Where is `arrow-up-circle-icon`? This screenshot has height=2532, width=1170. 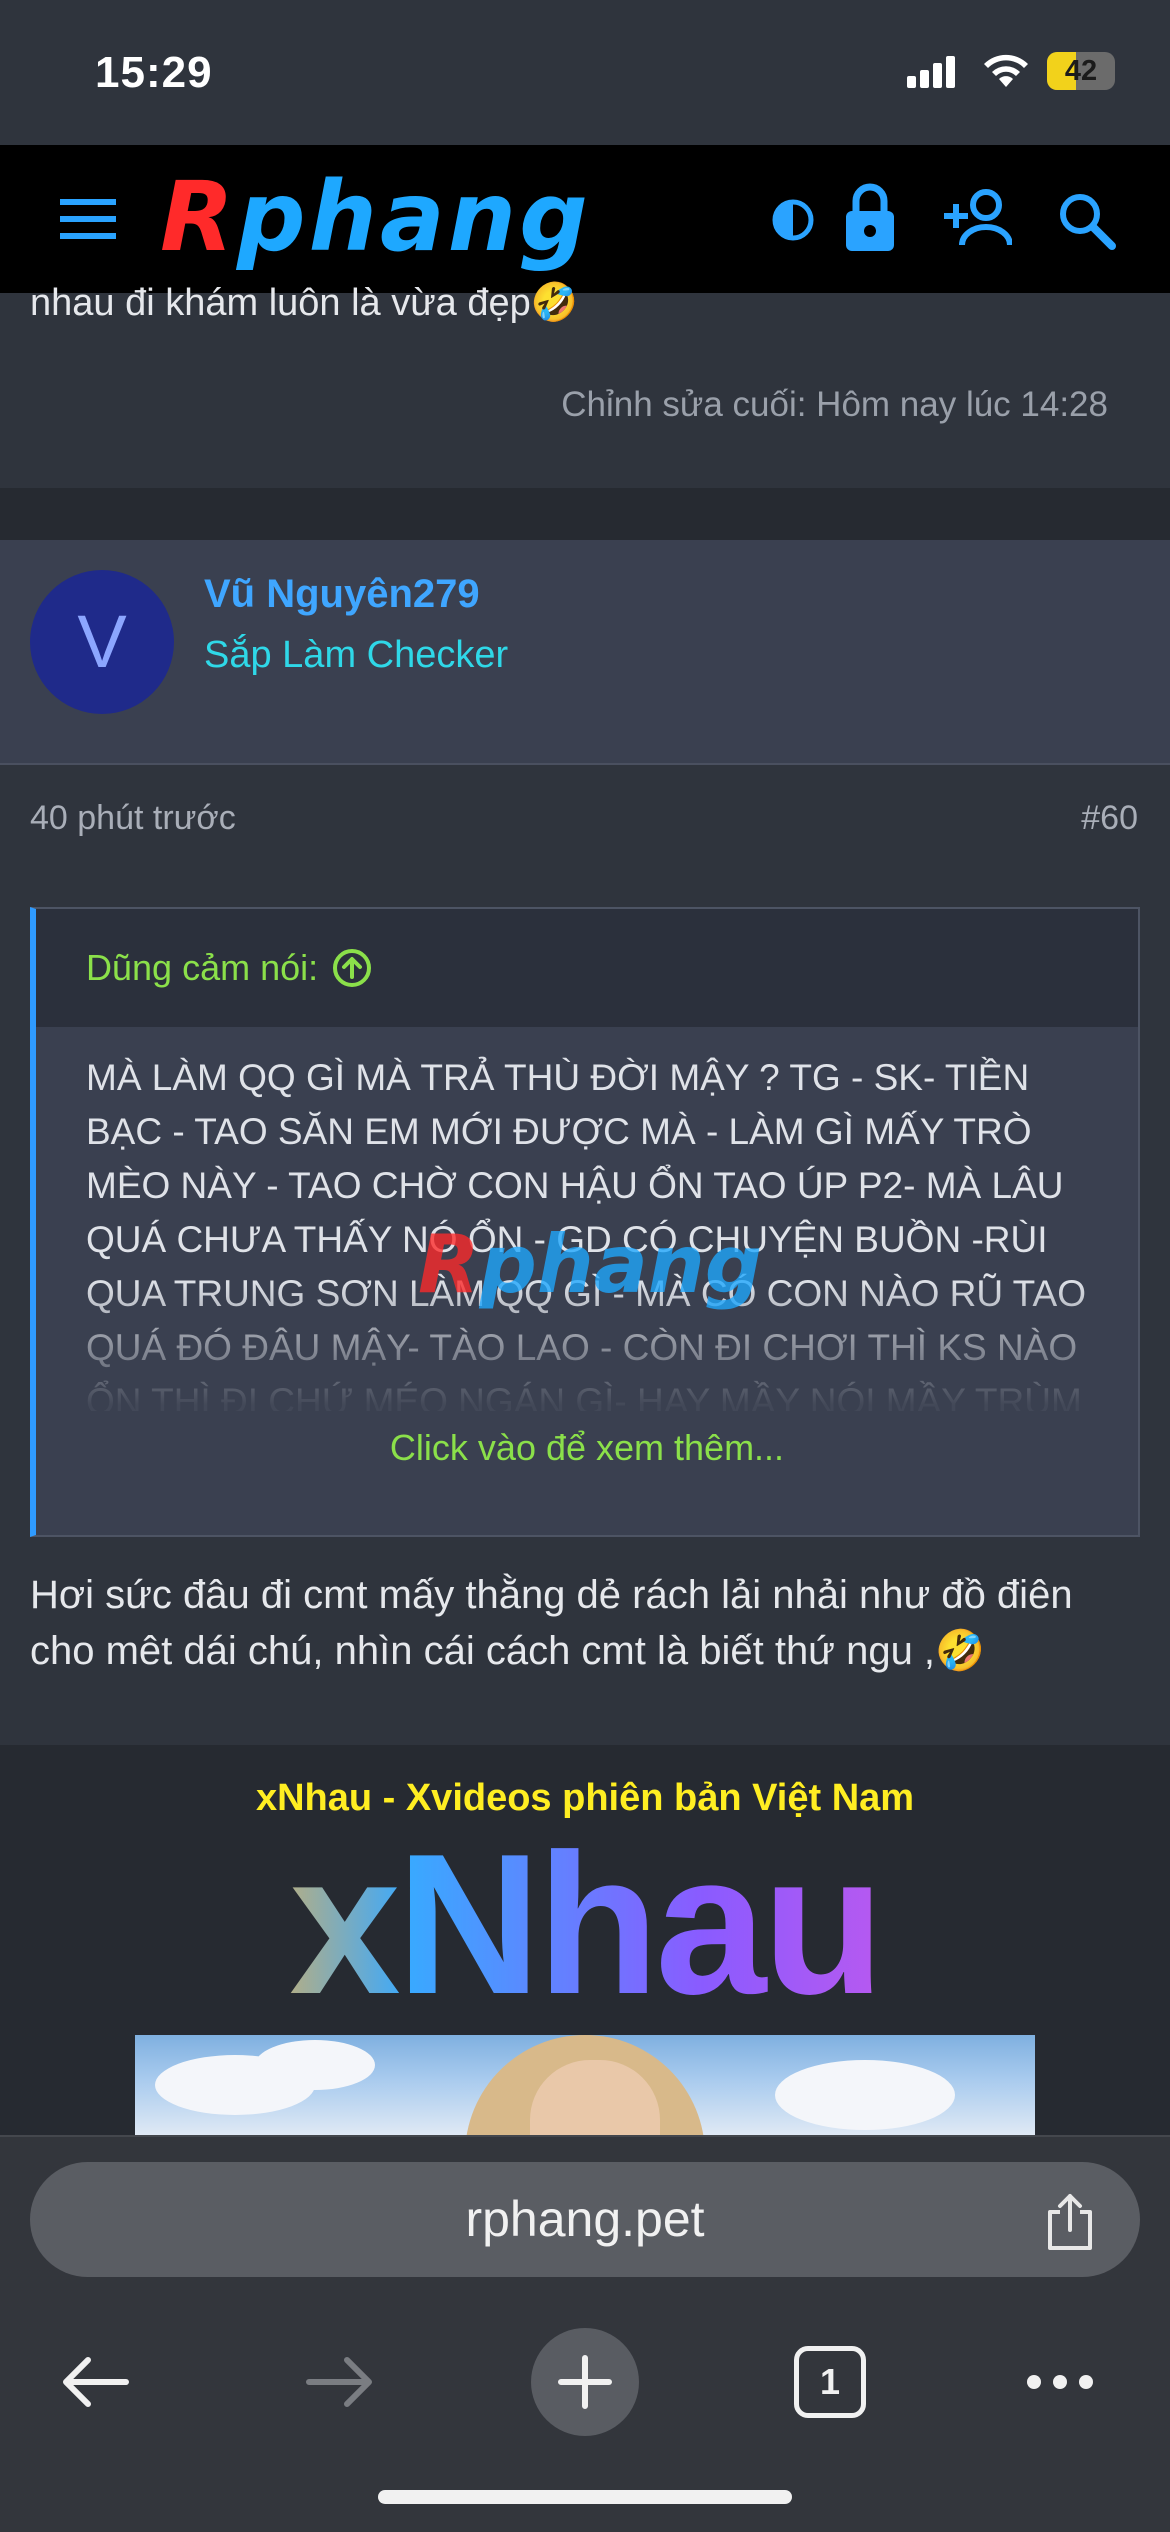
arrow-up-circle-icon is located at coordinates (352, 968).